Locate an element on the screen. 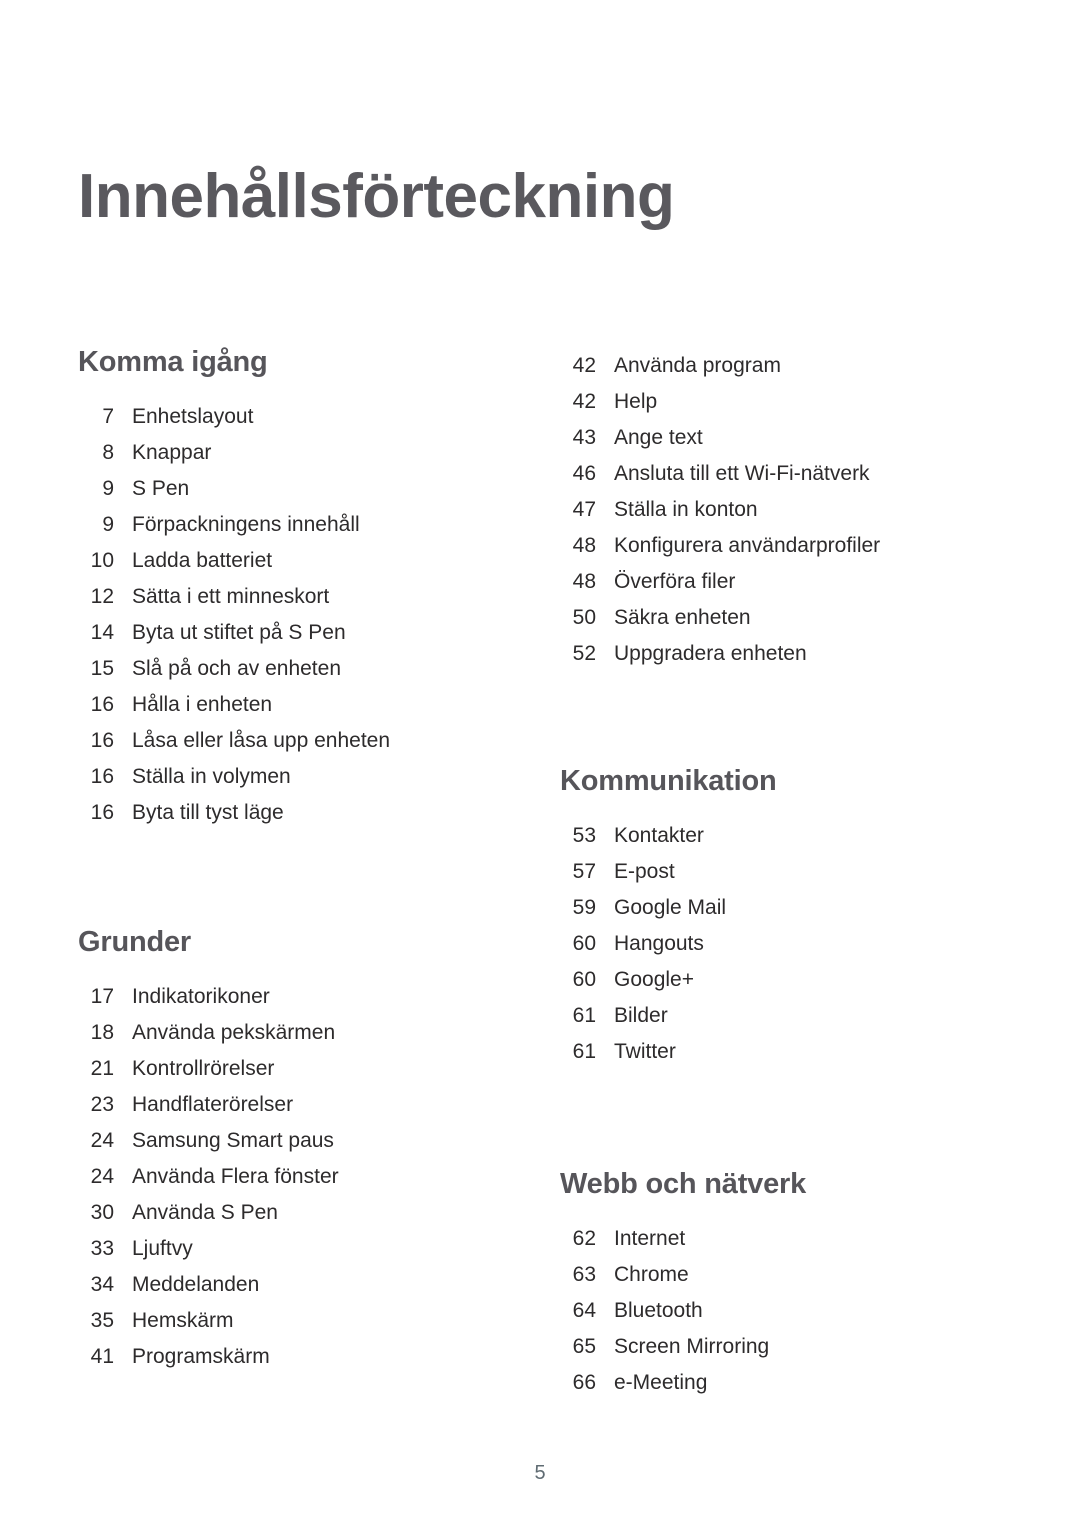  toc-entry: 65 Screen Mirroring is located at coordinates (775, 1347).